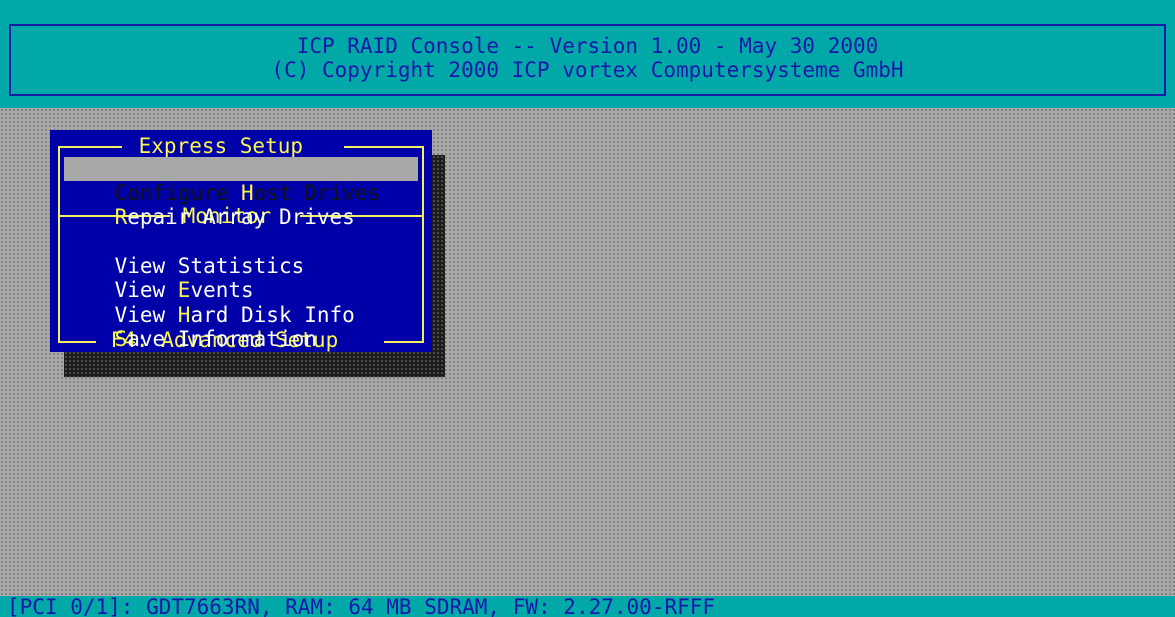 This screenshot has height=617, width=1175. I want to click on hotkey-letter: R, so click(121, 217).